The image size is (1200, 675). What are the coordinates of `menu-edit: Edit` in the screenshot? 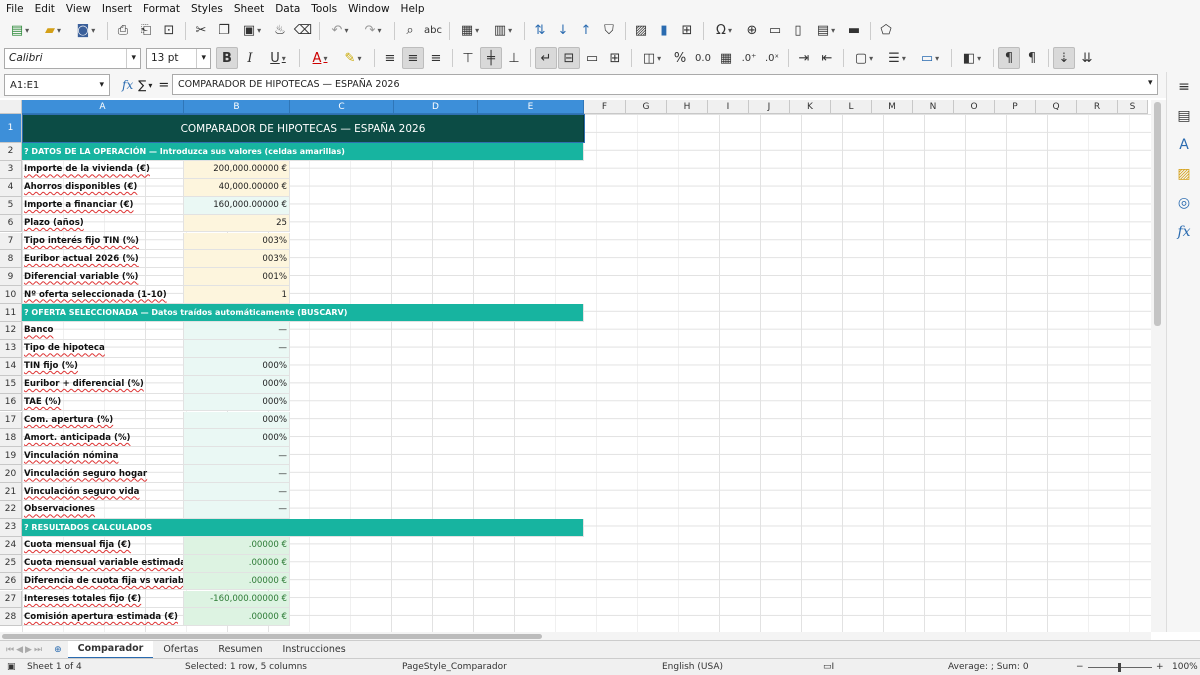 It's located at (45, 9).